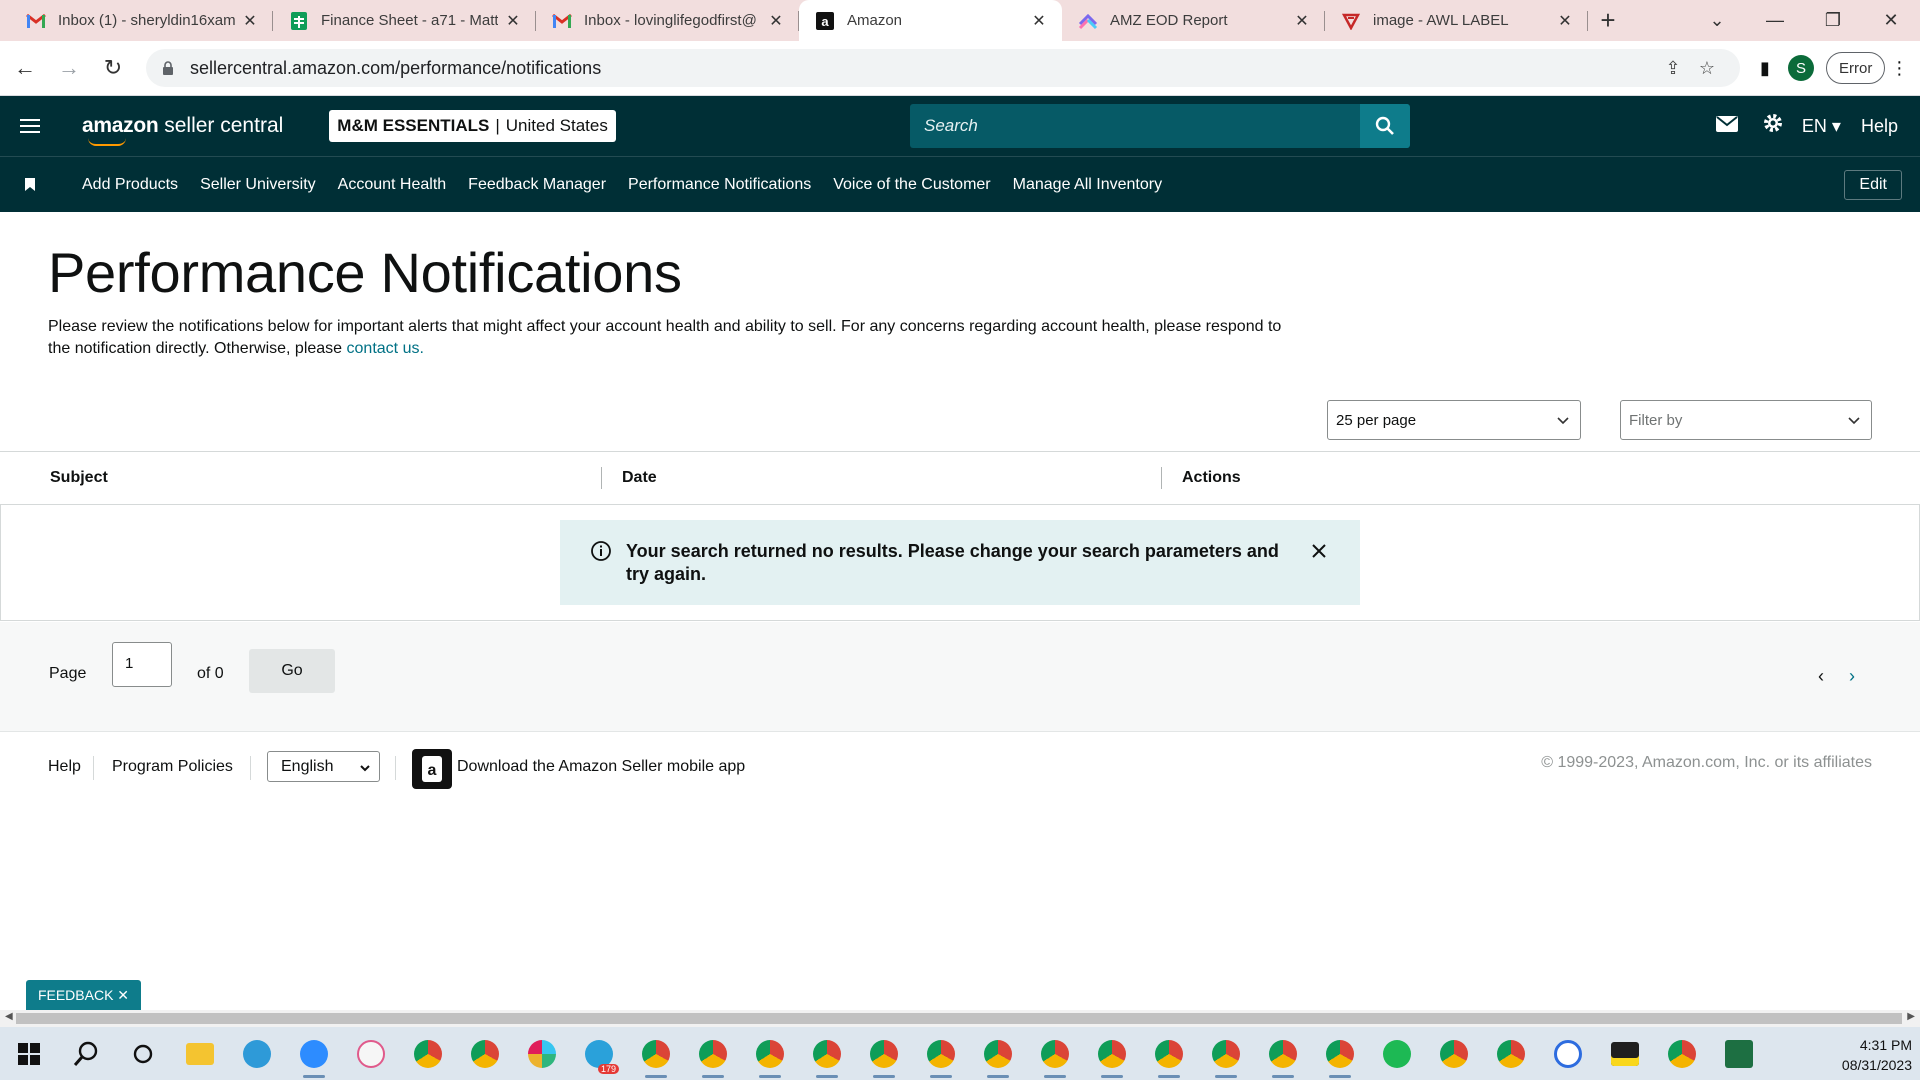 The height and width of the screenshot is (1080, 1920). What do you see at coordinates (472, 126) in the screenshot?
I see `account-switcher: M&M ESSENTIALS | United States` at bounding box center [472, 126].